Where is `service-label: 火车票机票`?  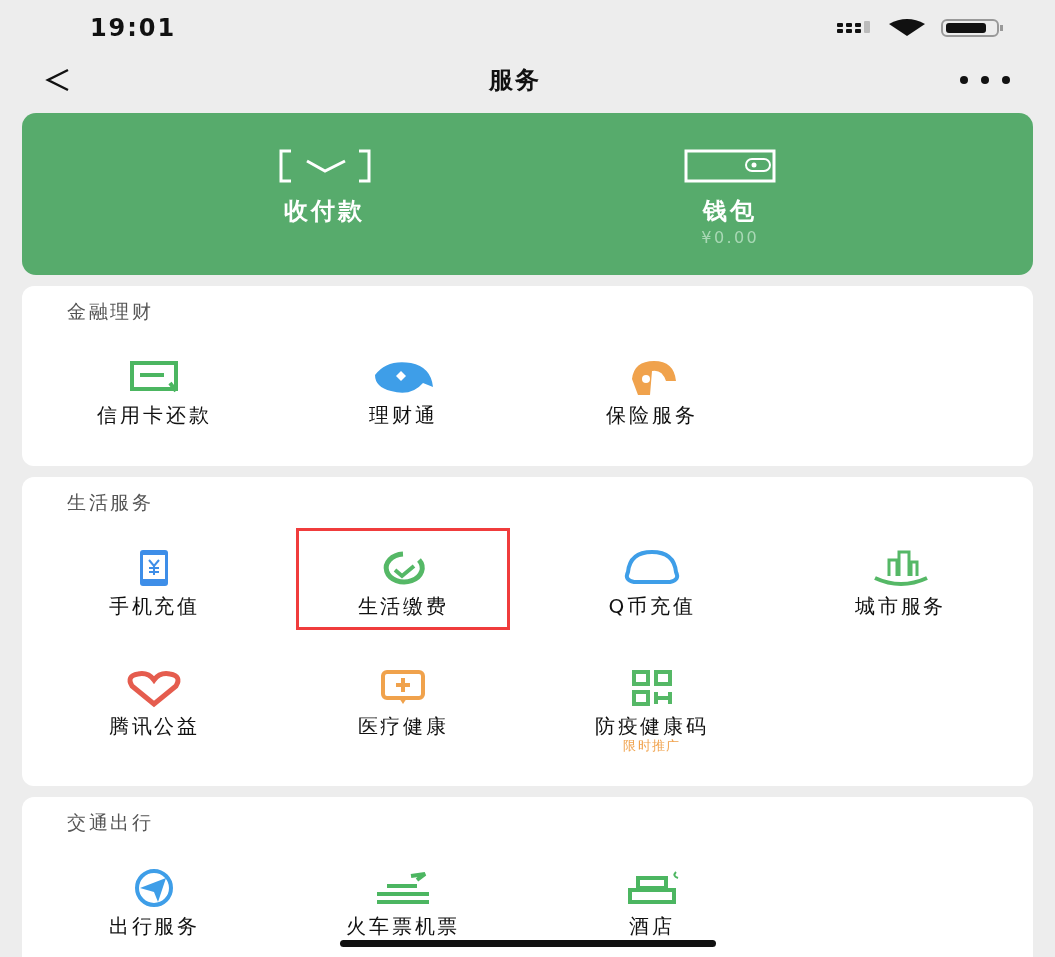
service-label: 火车票机票 is located at coordinates (403, 926).